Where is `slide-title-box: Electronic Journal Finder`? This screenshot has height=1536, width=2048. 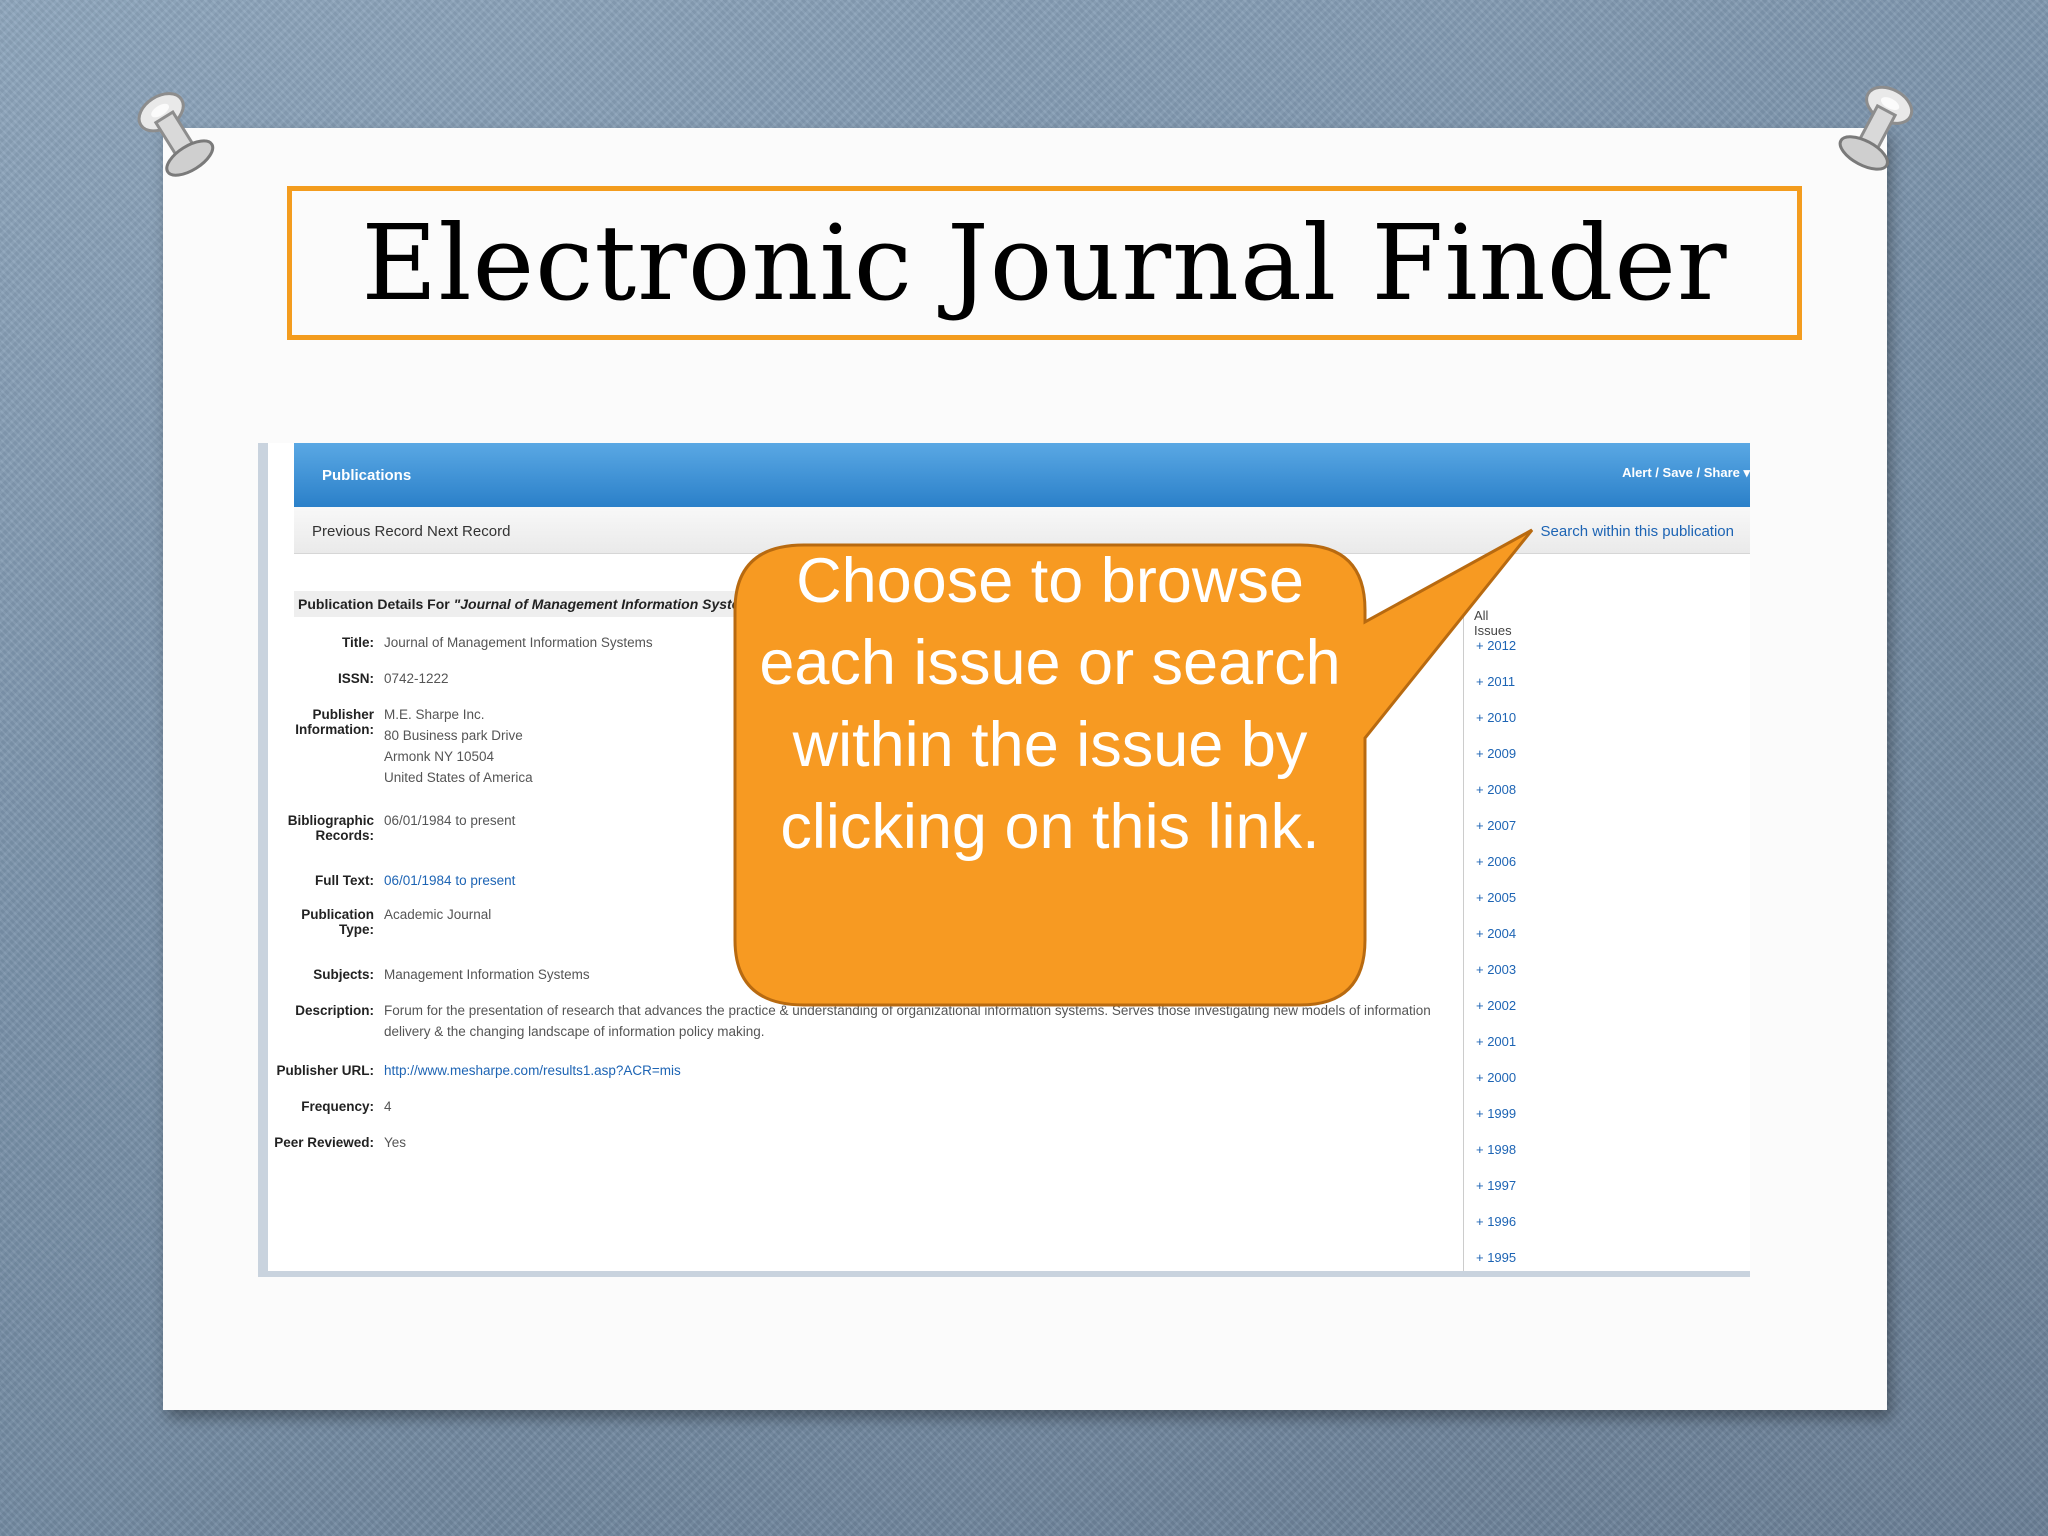 slide-title-box: Electronic Journal Finder is located at coordinates (1044, 263).